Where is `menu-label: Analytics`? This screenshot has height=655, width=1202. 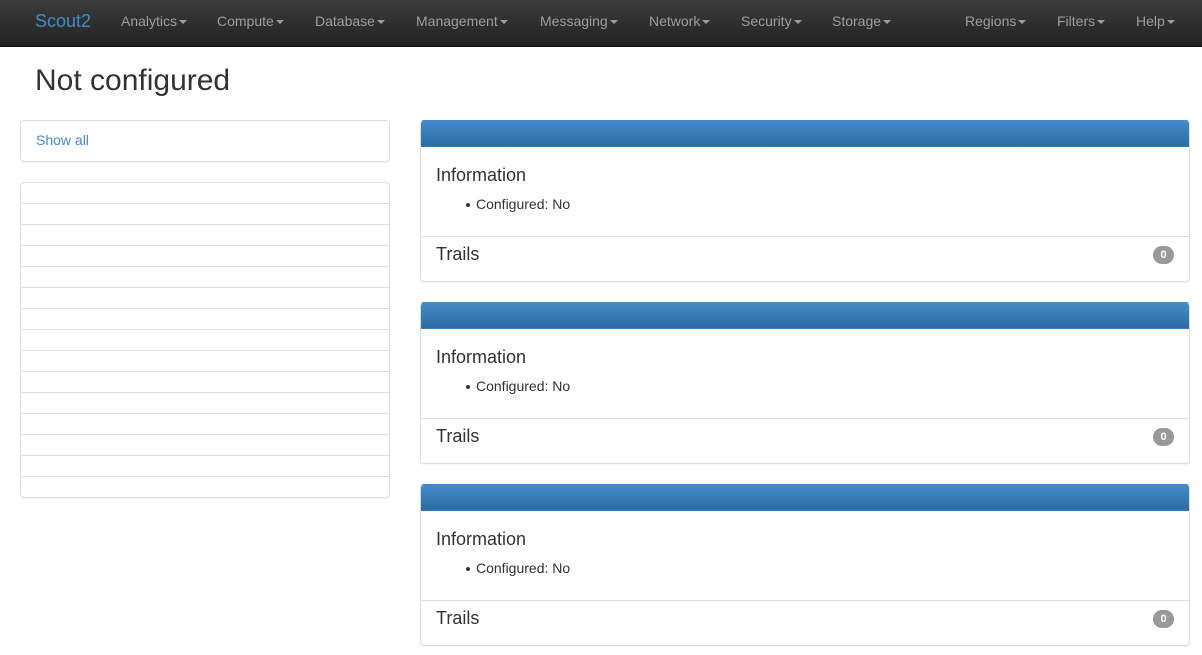
menu-label: Analytics is located at coordinates (149, 21).